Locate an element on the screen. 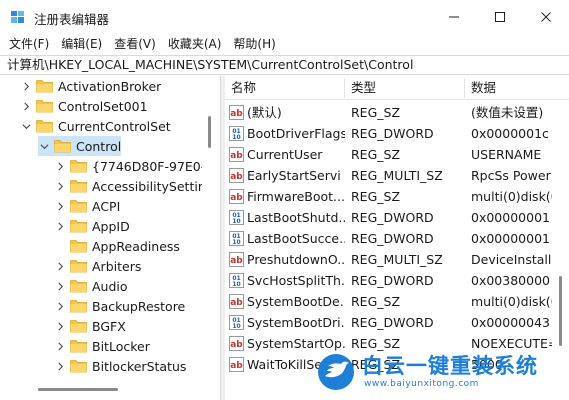 This screenshot has height=400, width=569. minimize-button is located at coordinates (454, 17).